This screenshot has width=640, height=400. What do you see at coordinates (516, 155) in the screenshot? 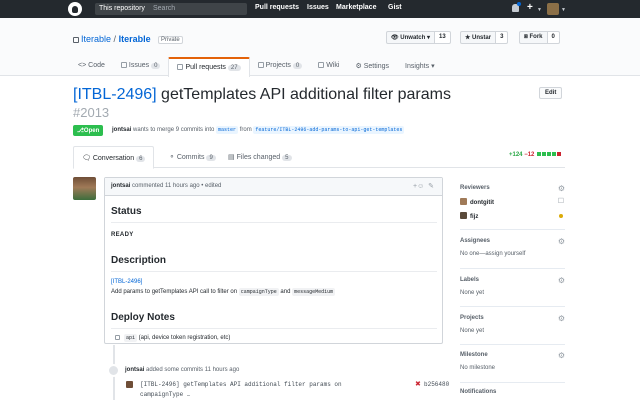
I see `additions-count: +124` at bounding box center [516, 155].